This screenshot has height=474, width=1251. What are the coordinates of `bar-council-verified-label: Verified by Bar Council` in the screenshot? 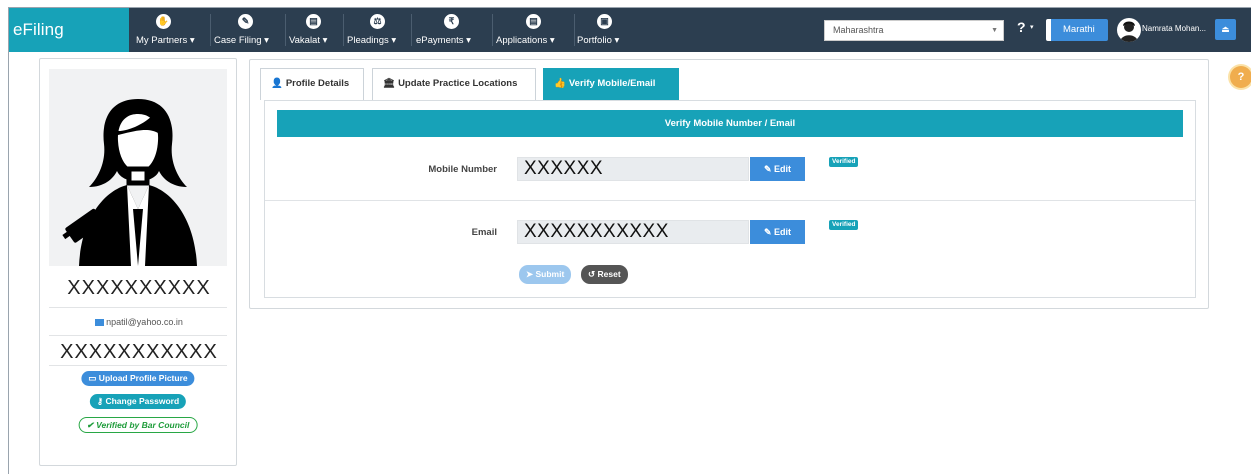 It's located at (143, 425).